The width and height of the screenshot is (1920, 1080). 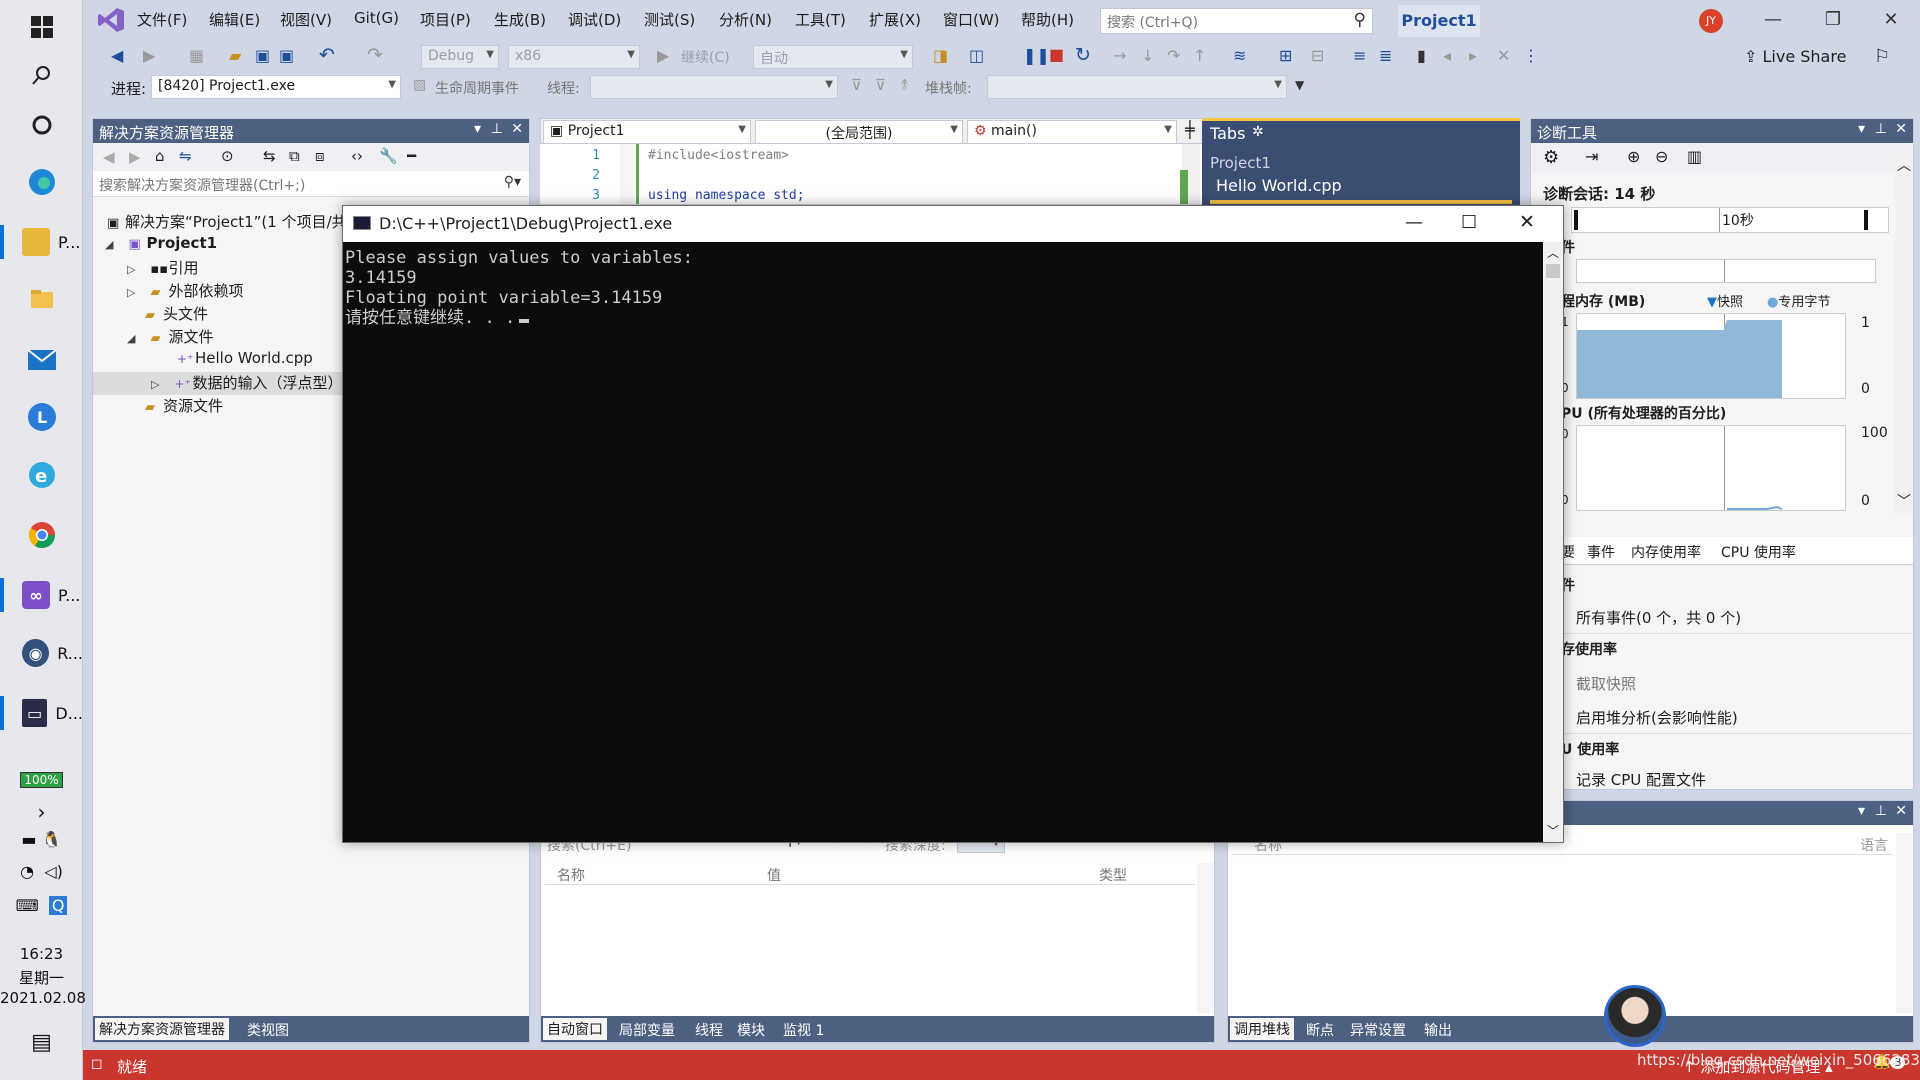 I want to click on tab-output: 输出, so click(x=1438, y=1030).